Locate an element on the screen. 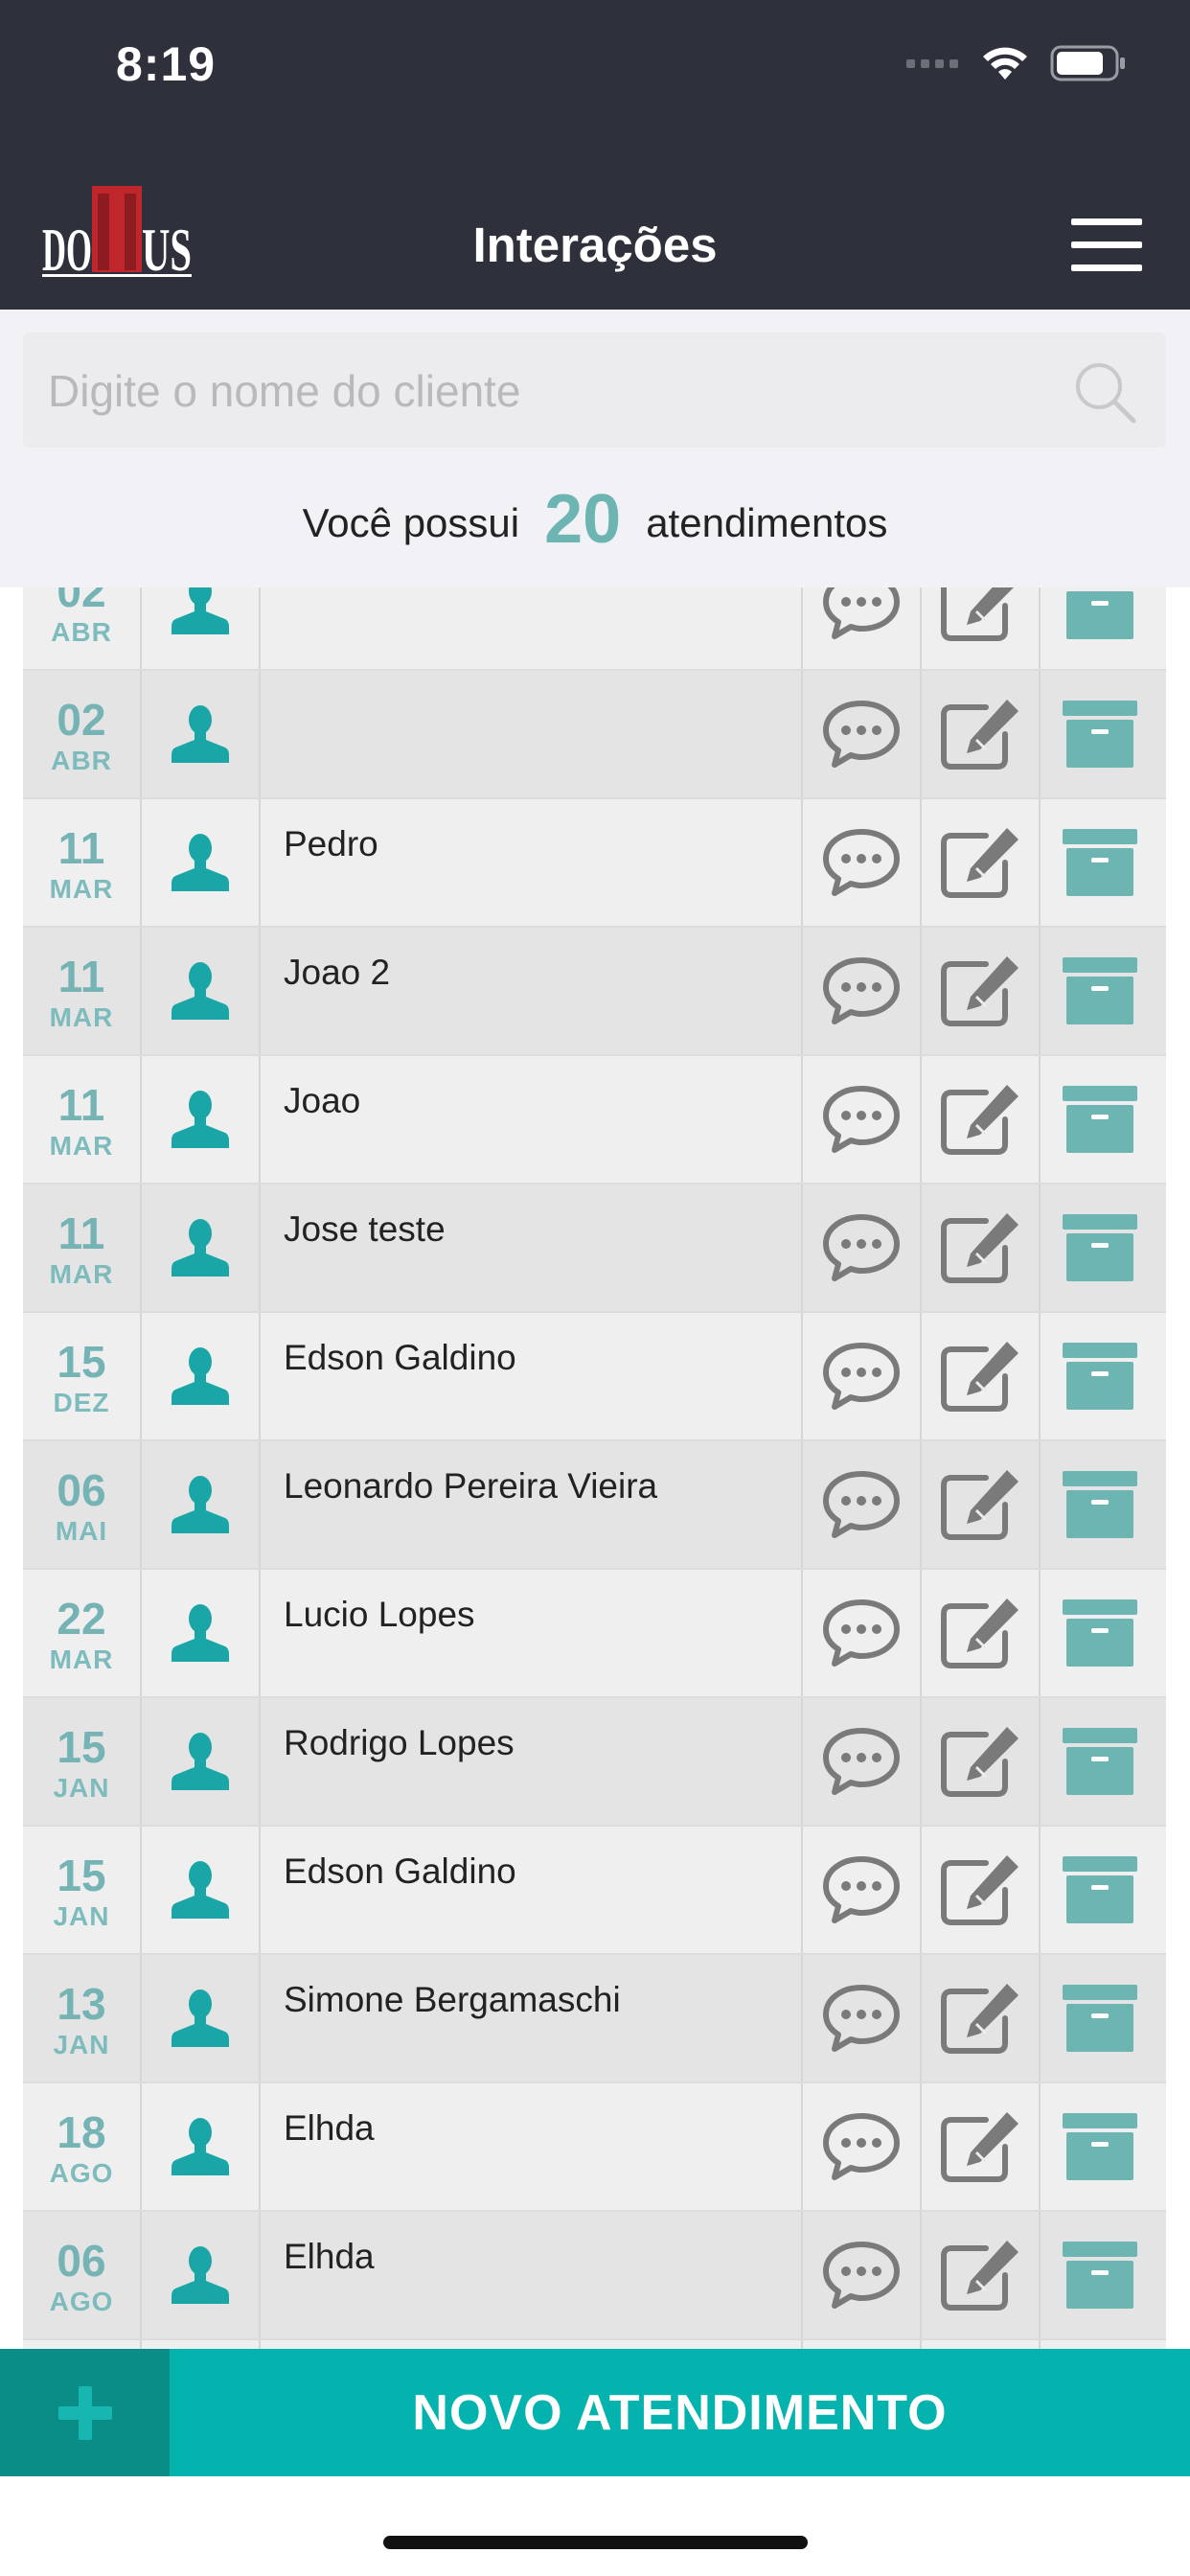  list-item: 15 JAN Edson Galdino is located at coordinates (594, 1891).